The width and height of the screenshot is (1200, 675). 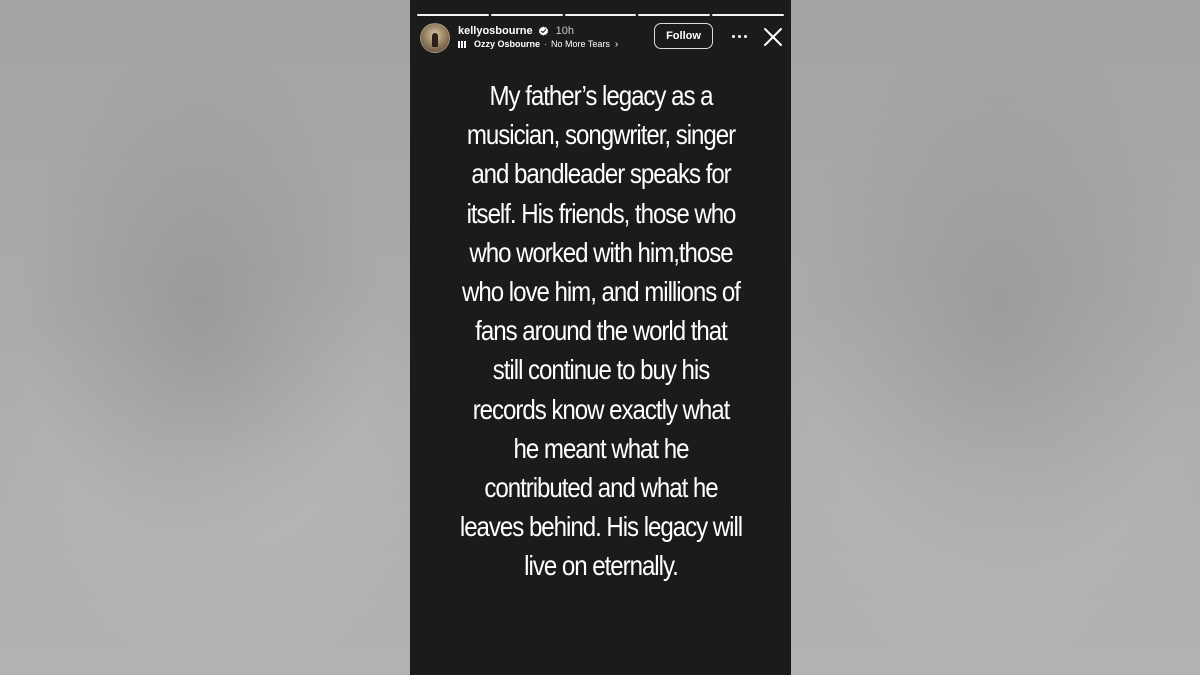 I want to click on story-header: kellyosbourne 10h, so click(x=516, y=31).